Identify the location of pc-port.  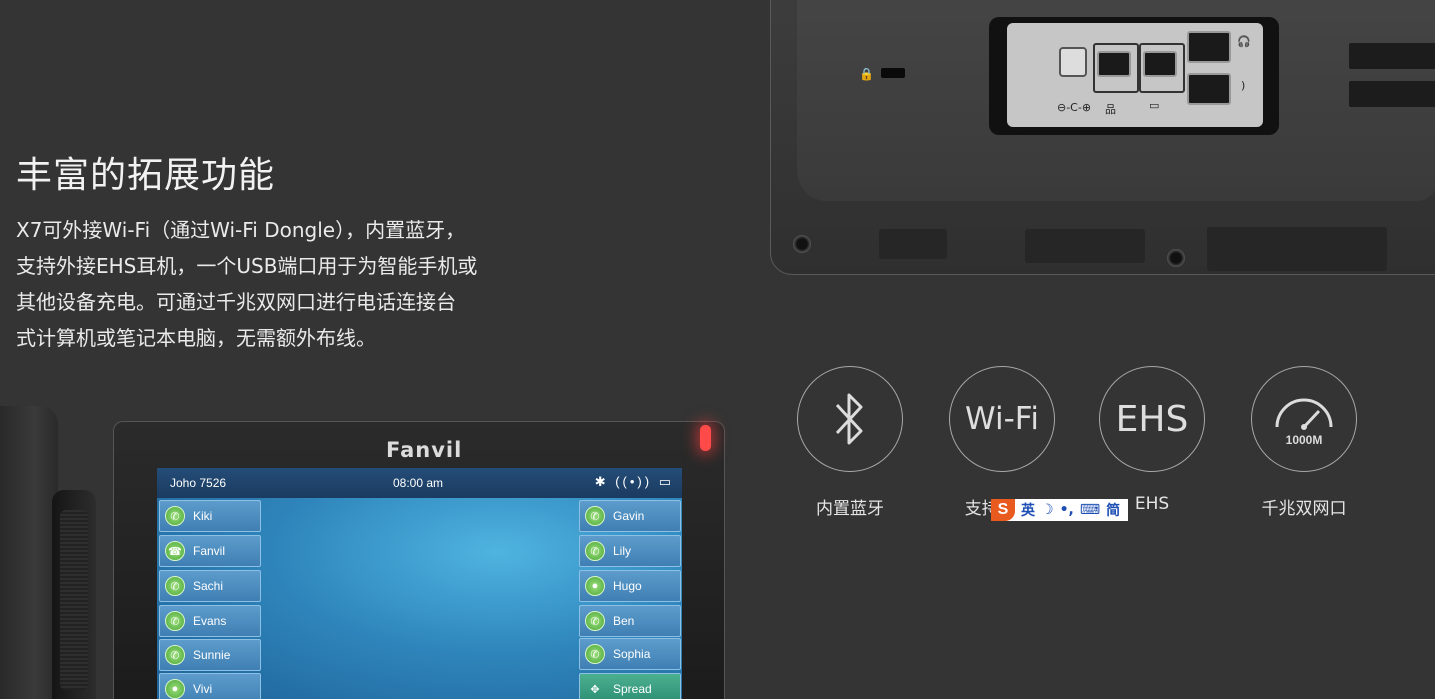
(1160, 64).